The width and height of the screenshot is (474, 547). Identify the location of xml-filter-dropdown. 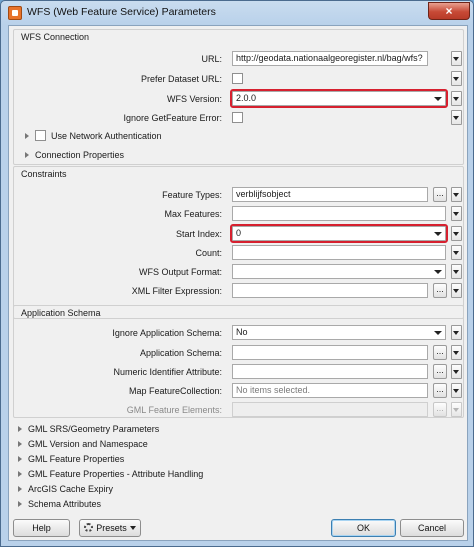
(456, 290).